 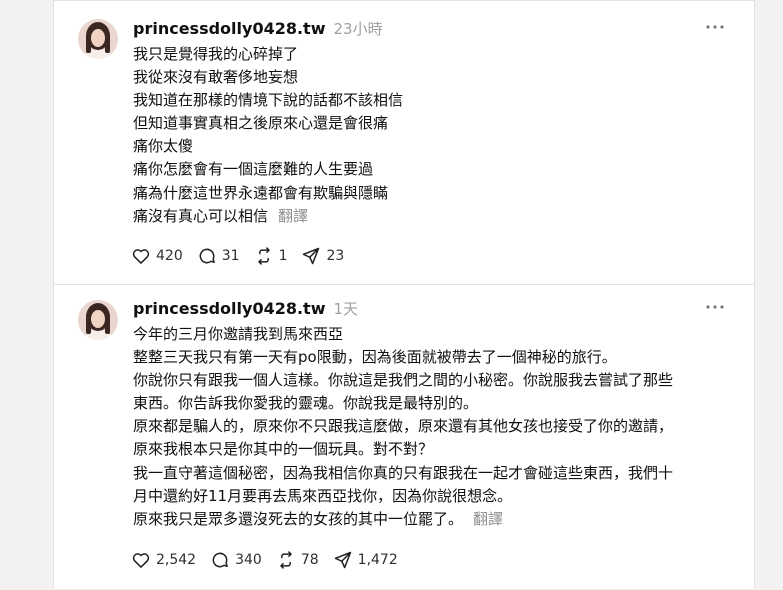 I want to click on post-text-line-last: 原來我只是眾多還沒死去的女孩的其中一位罷了。, so click(x=298, y=518).